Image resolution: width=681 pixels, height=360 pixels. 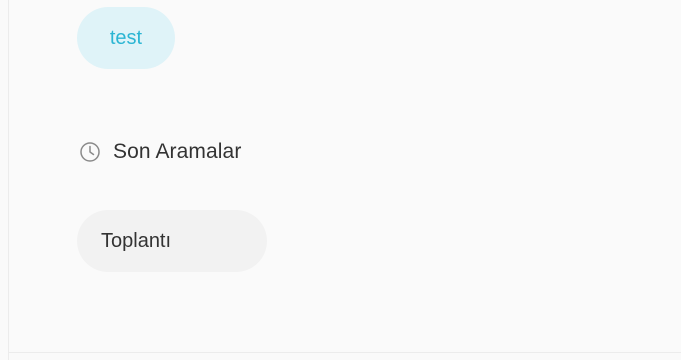 I want to click on clock-icon, so click(x=90, y=152).